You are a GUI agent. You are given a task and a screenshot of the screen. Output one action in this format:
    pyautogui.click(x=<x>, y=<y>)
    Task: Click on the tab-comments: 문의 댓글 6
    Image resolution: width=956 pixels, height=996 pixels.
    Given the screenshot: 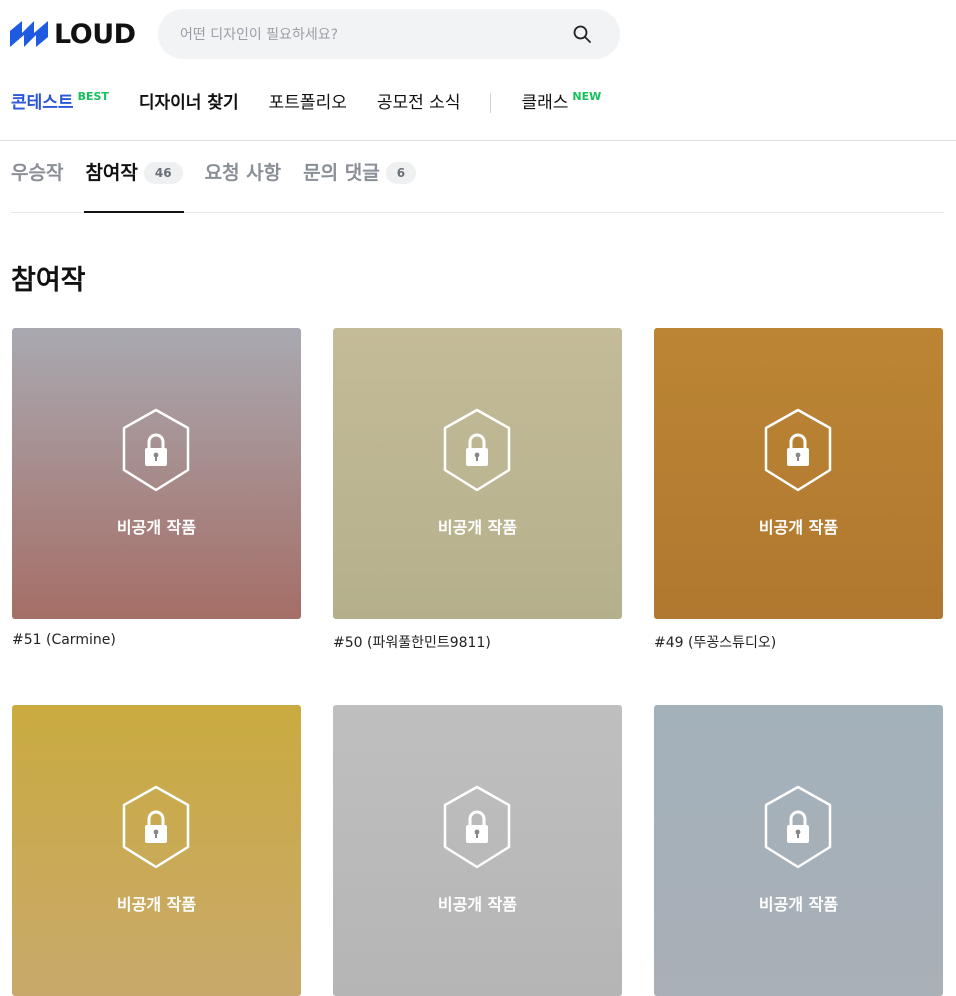 What is the action you would take?
    pyautogui.click(x=360, y=184)
    